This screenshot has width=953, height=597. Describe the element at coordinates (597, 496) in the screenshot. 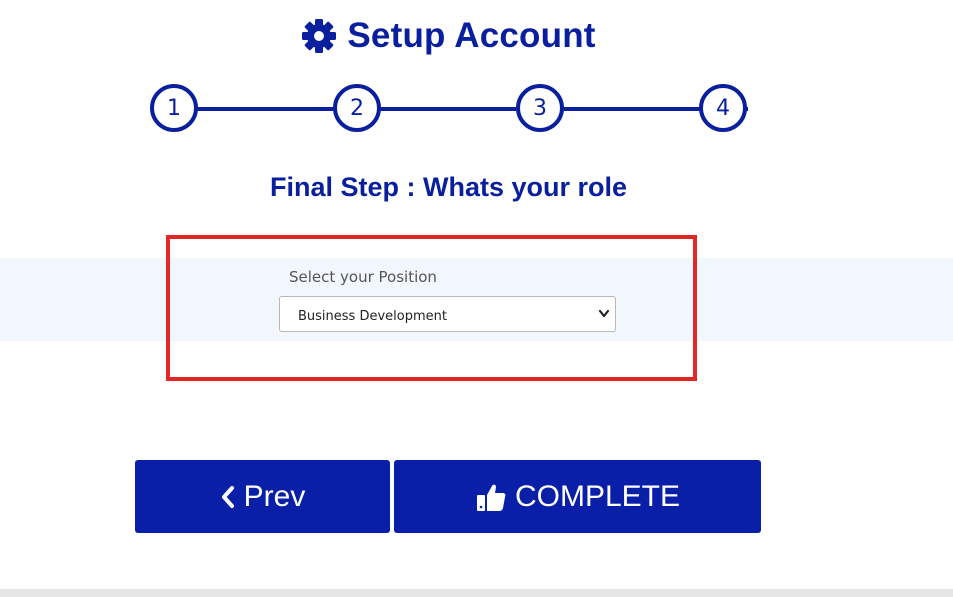

I see `complete-button-label: COMPLETE` at that location.